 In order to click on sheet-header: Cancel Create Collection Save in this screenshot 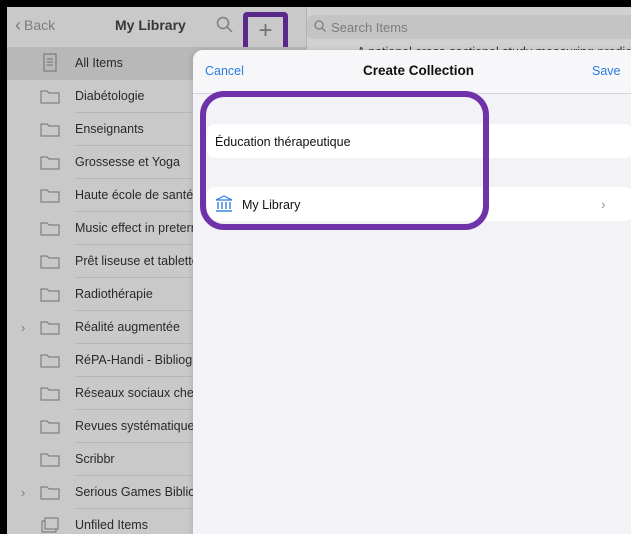, I will do `click(412, 72)`.